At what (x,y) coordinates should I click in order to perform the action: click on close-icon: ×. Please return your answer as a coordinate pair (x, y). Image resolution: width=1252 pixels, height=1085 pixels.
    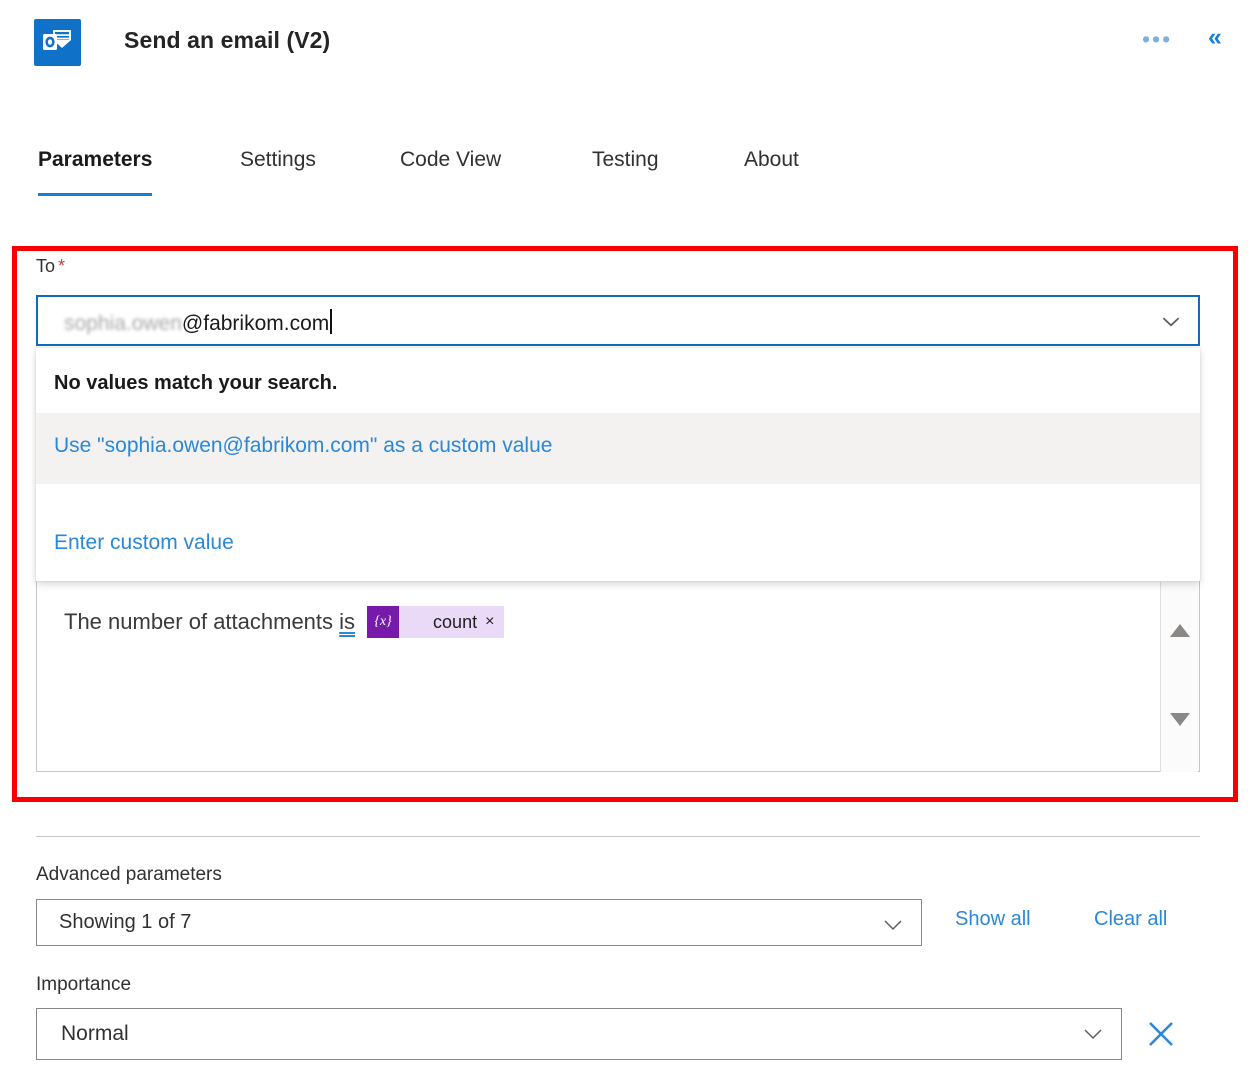
    Looking at the image, I should click on (494, 622).